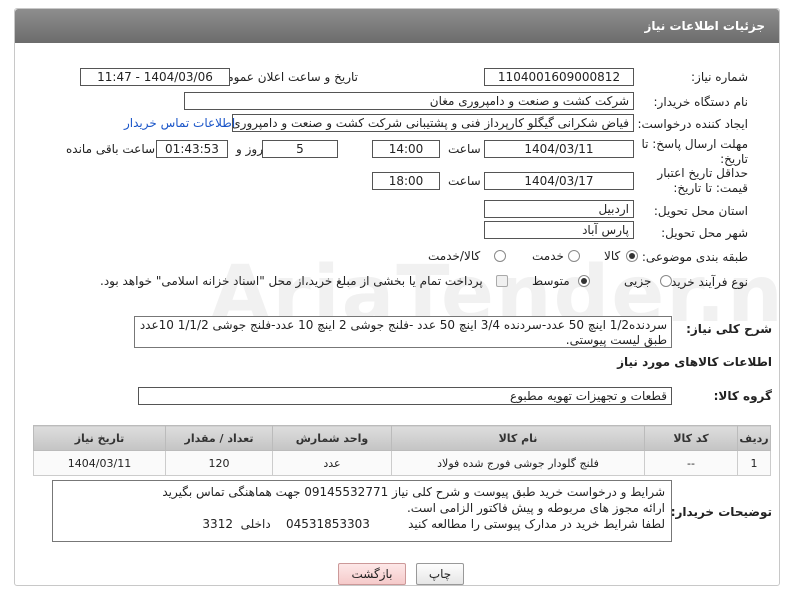  Describe the element at coordinates (692, 124) in the screenshot. I see `requester-label: ایجاد کننده درخواست:` at that location.